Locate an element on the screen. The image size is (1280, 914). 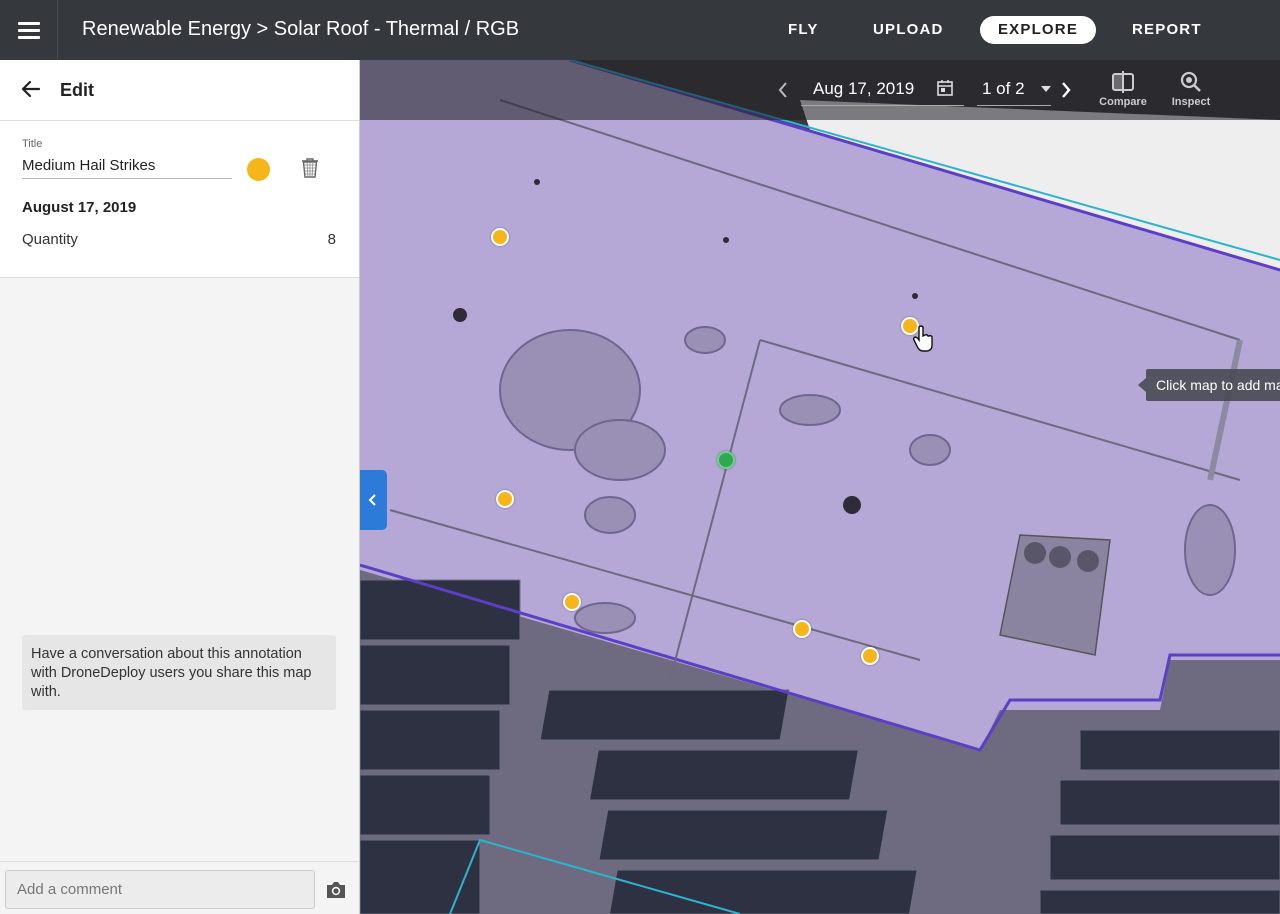
comment-input is located at coordinates (160, 889).